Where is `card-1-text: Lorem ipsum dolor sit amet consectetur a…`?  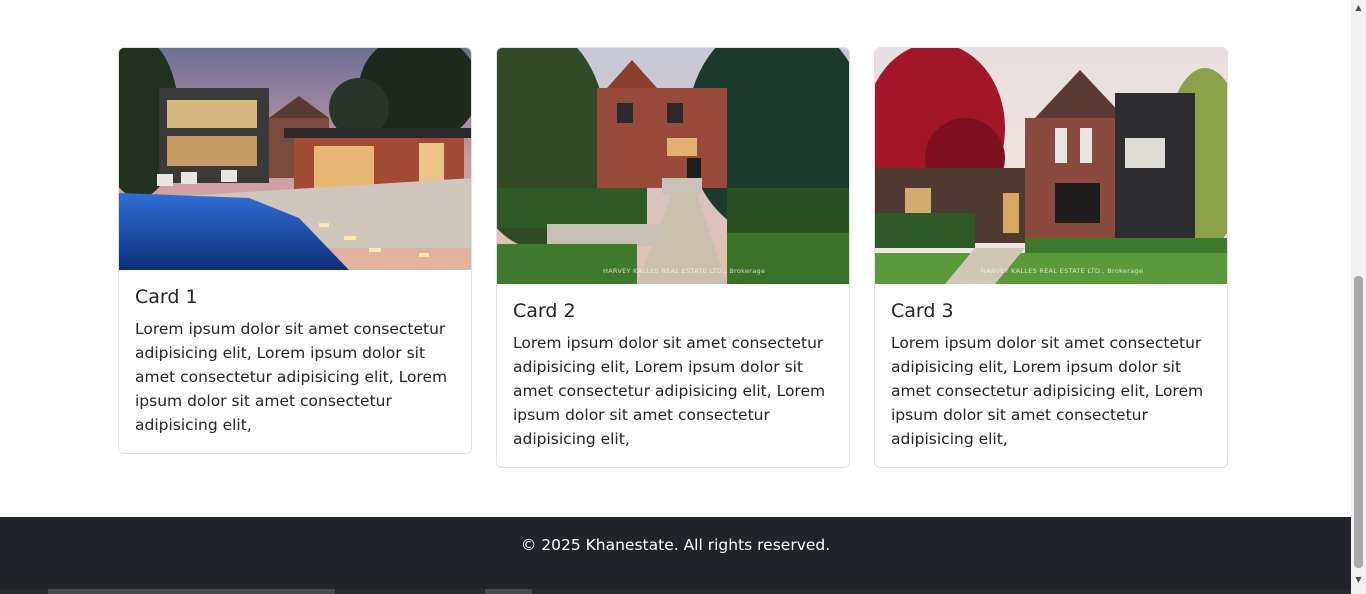
card-1-text: Lorem ipsum dolor sit amet consectetur a… is located at coordinates (291, 376).